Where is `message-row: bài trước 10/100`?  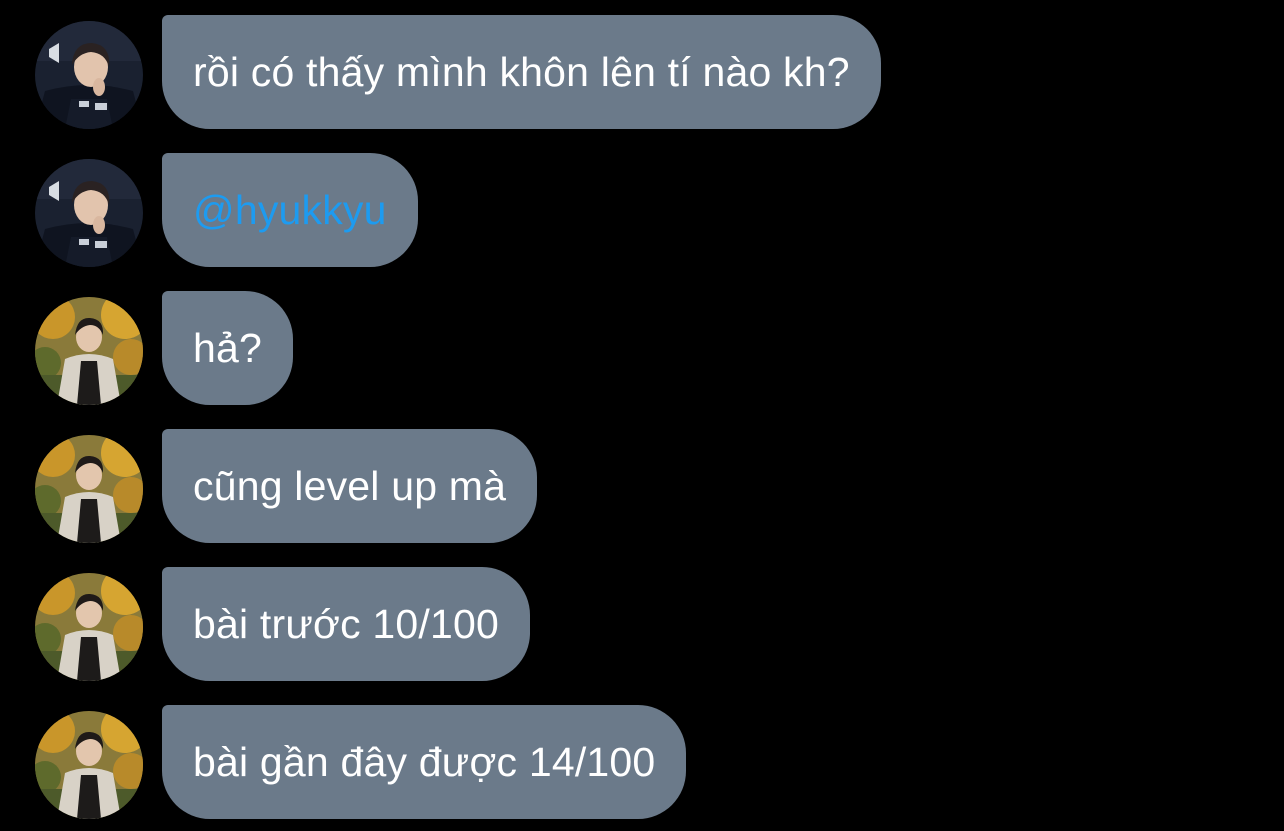 message-row: bài trước 10/100 is located at coordinates (642, 624).